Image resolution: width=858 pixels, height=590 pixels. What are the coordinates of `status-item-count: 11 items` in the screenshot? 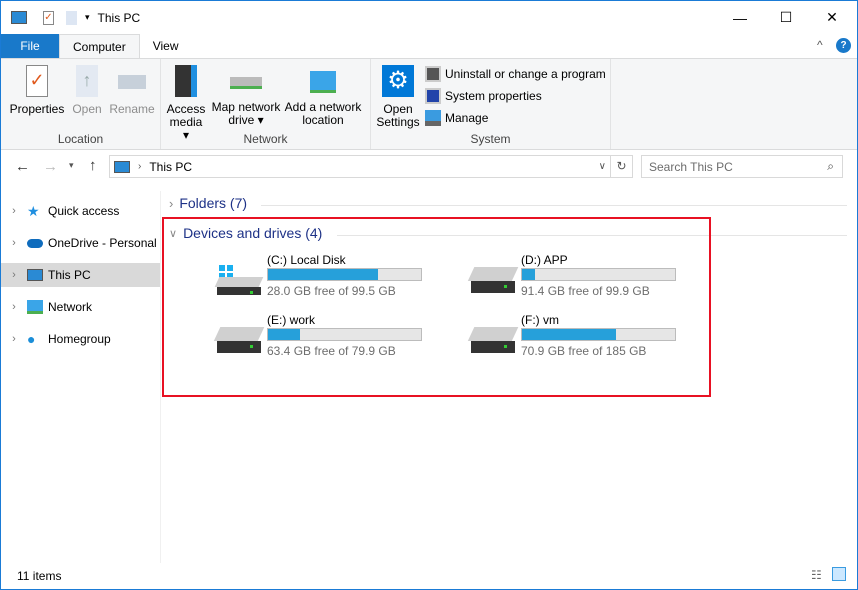 It's located at (39, 576).